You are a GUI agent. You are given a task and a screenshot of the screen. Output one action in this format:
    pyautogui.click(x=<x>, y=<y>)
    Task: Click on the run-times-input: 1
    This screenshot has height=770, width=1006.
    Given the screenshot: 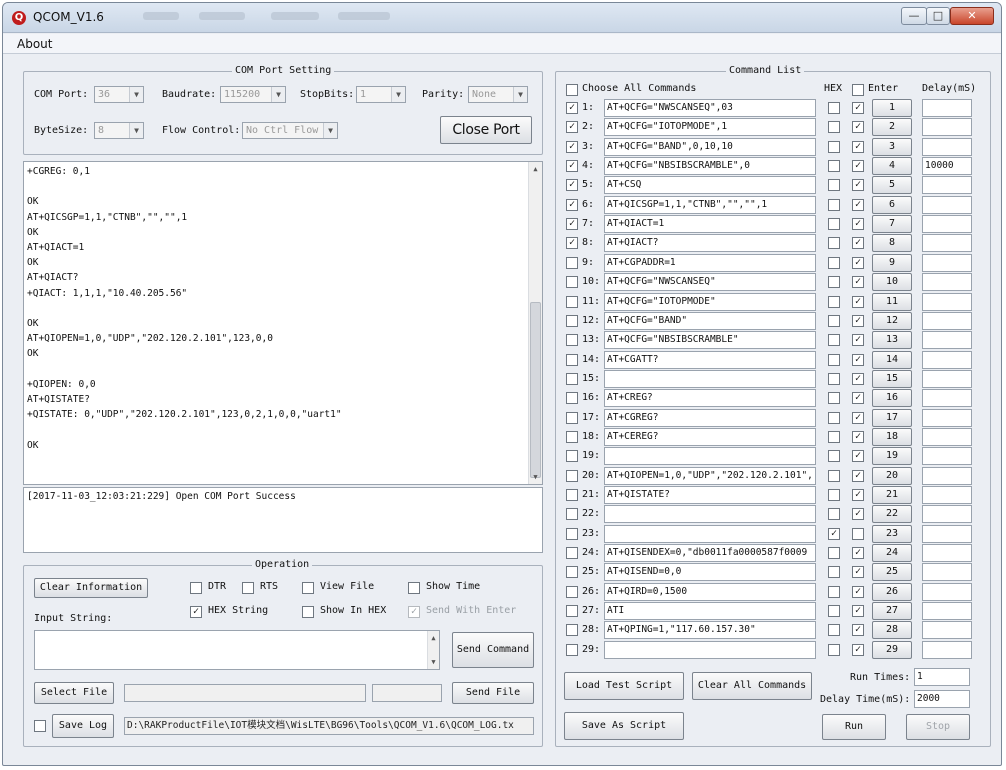 What is the action you would take?
    pyautogui.click(x=942, y=677)
    